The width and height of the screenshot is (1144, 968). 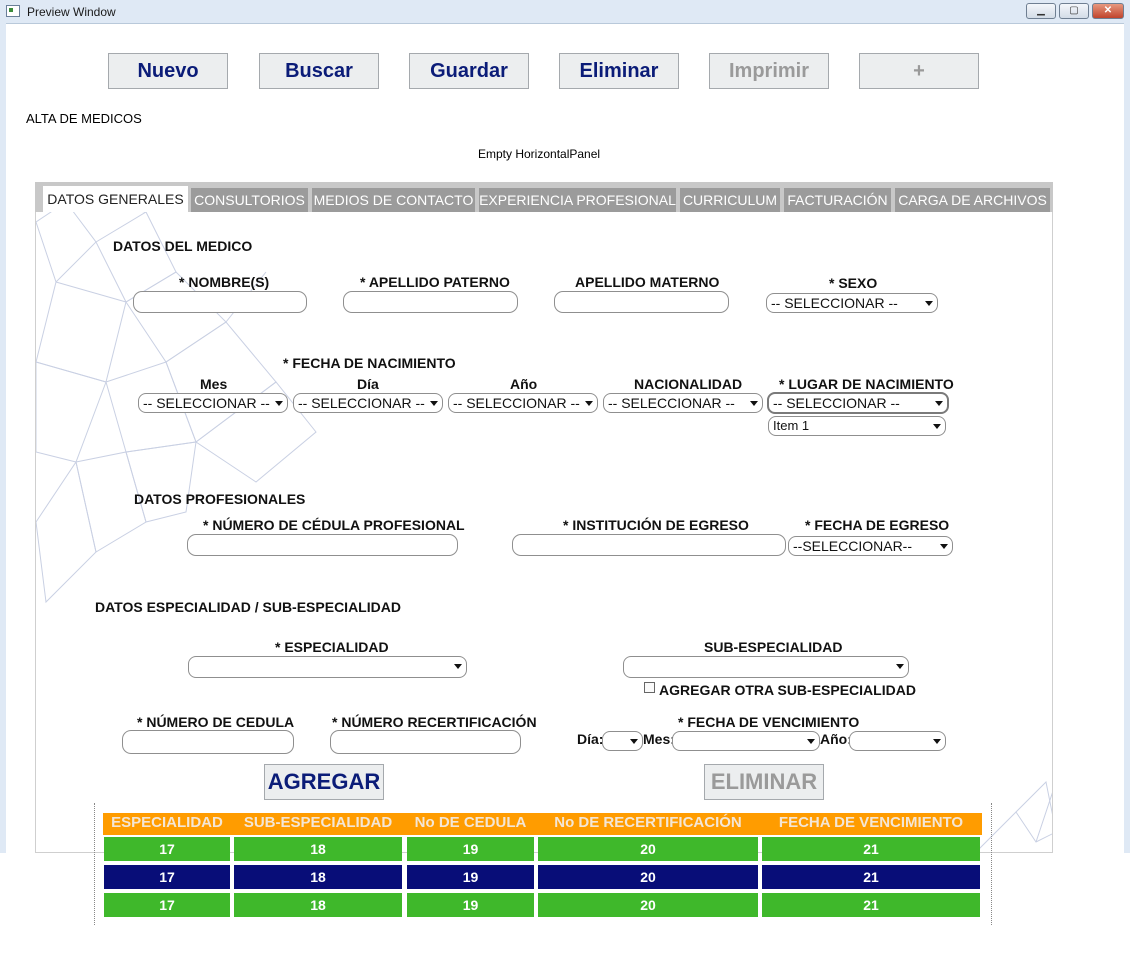 I want to click on numero-cedula-label: * NÚMERO DE CEDULA, so click(x=216, y=722).